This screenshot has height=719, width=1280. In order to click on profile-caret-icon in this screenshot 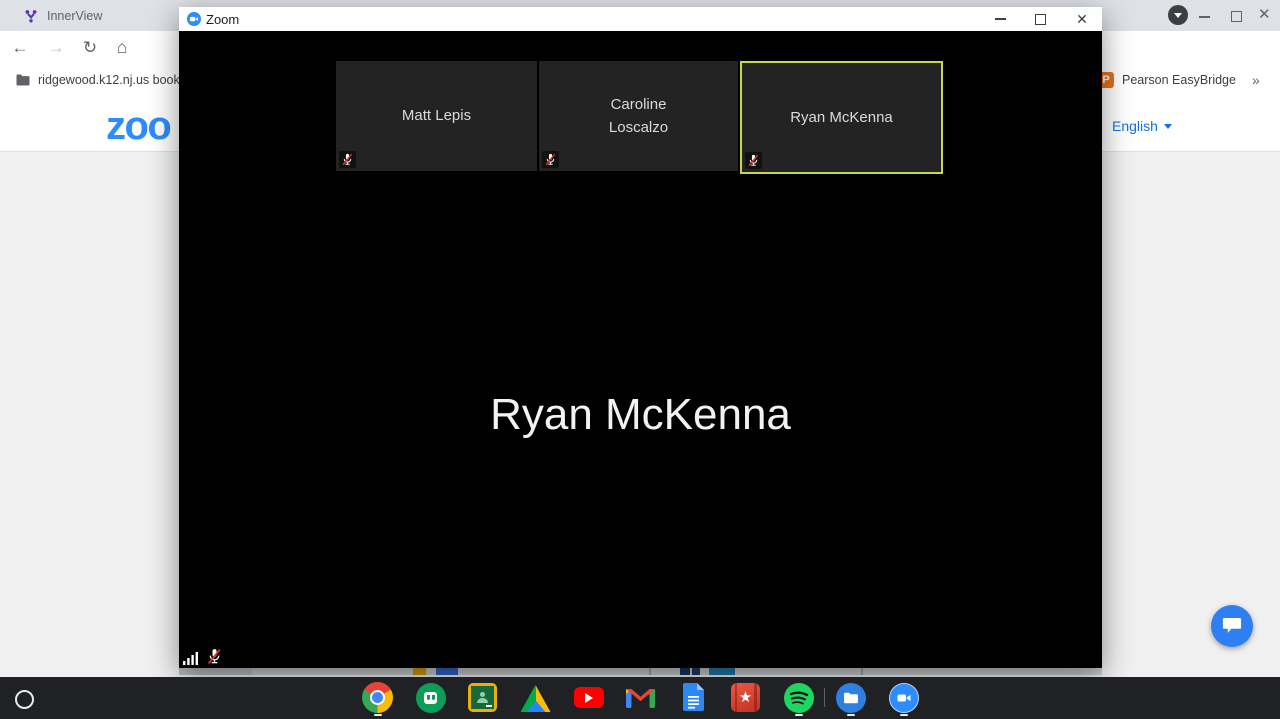, I will do `click(1178, 15)`.